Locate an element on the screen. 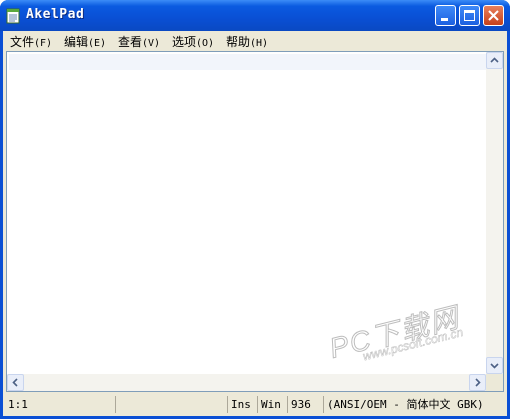 The width and height of the screenshot is (510, 419). scroll-down-button is located at coordinates (494, 365).